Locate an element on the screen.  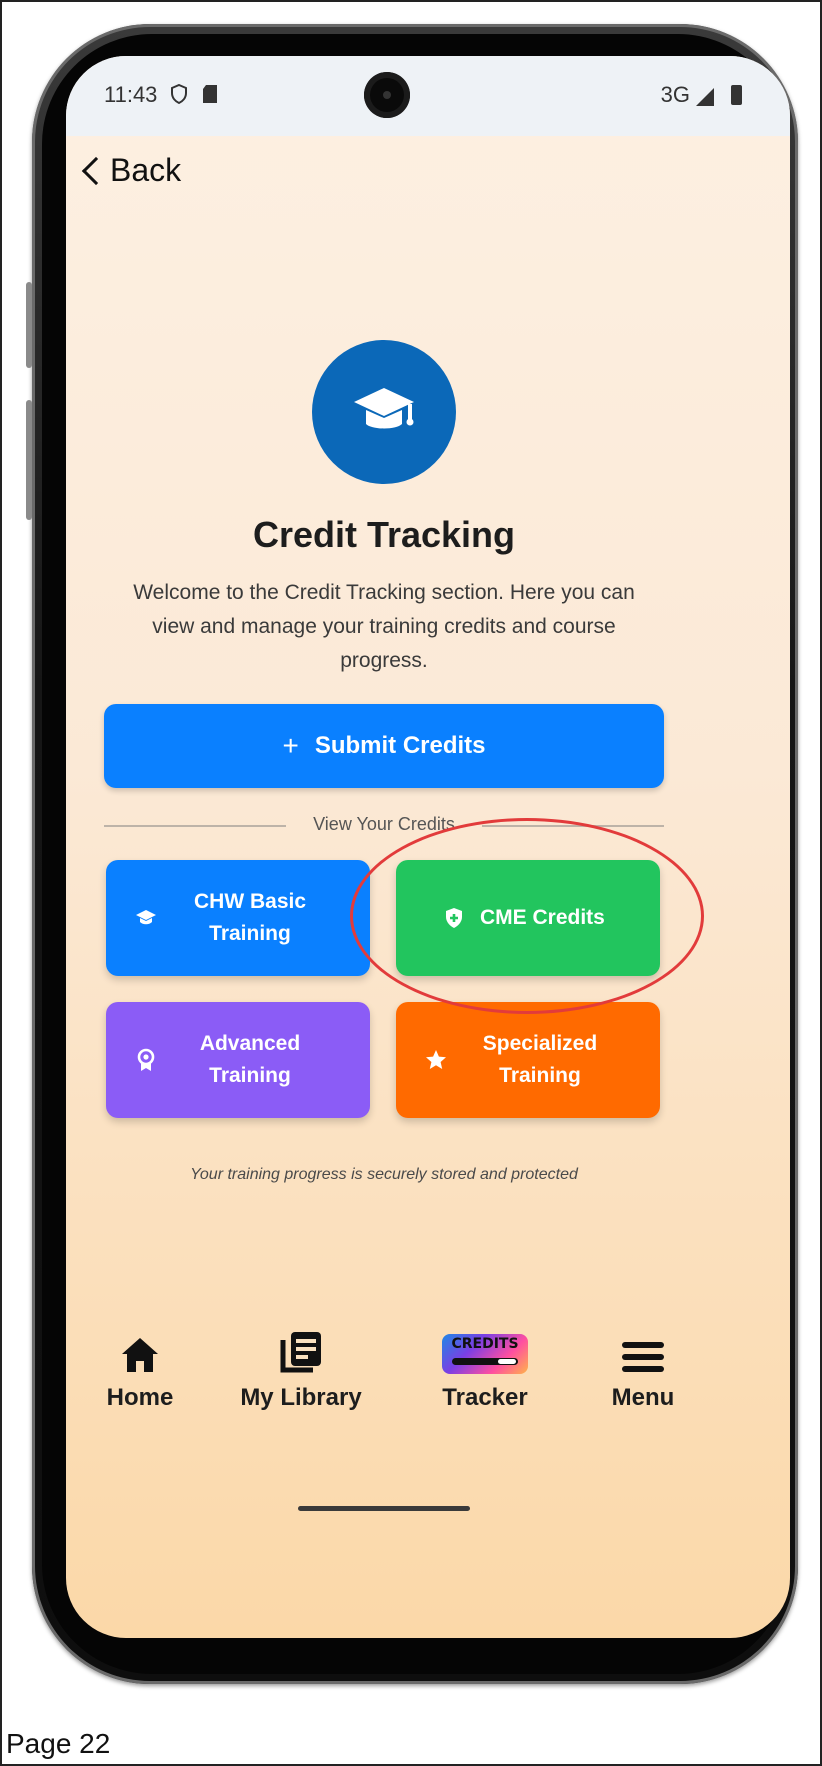
tile-chw-basic-training: CHW Basic Training is located at coordinates (238, 918).